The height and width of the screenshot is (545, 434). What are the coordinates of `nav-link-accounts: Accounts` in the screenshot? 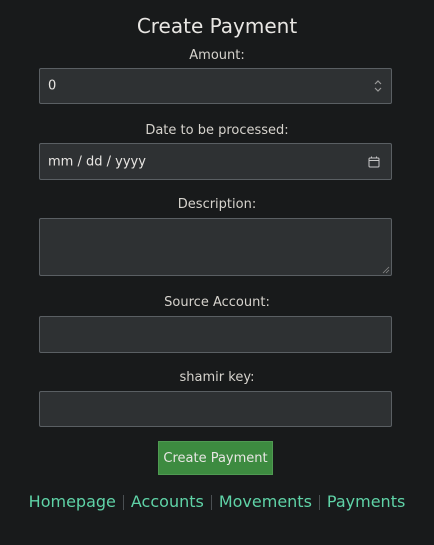 It's located at (167, 502).